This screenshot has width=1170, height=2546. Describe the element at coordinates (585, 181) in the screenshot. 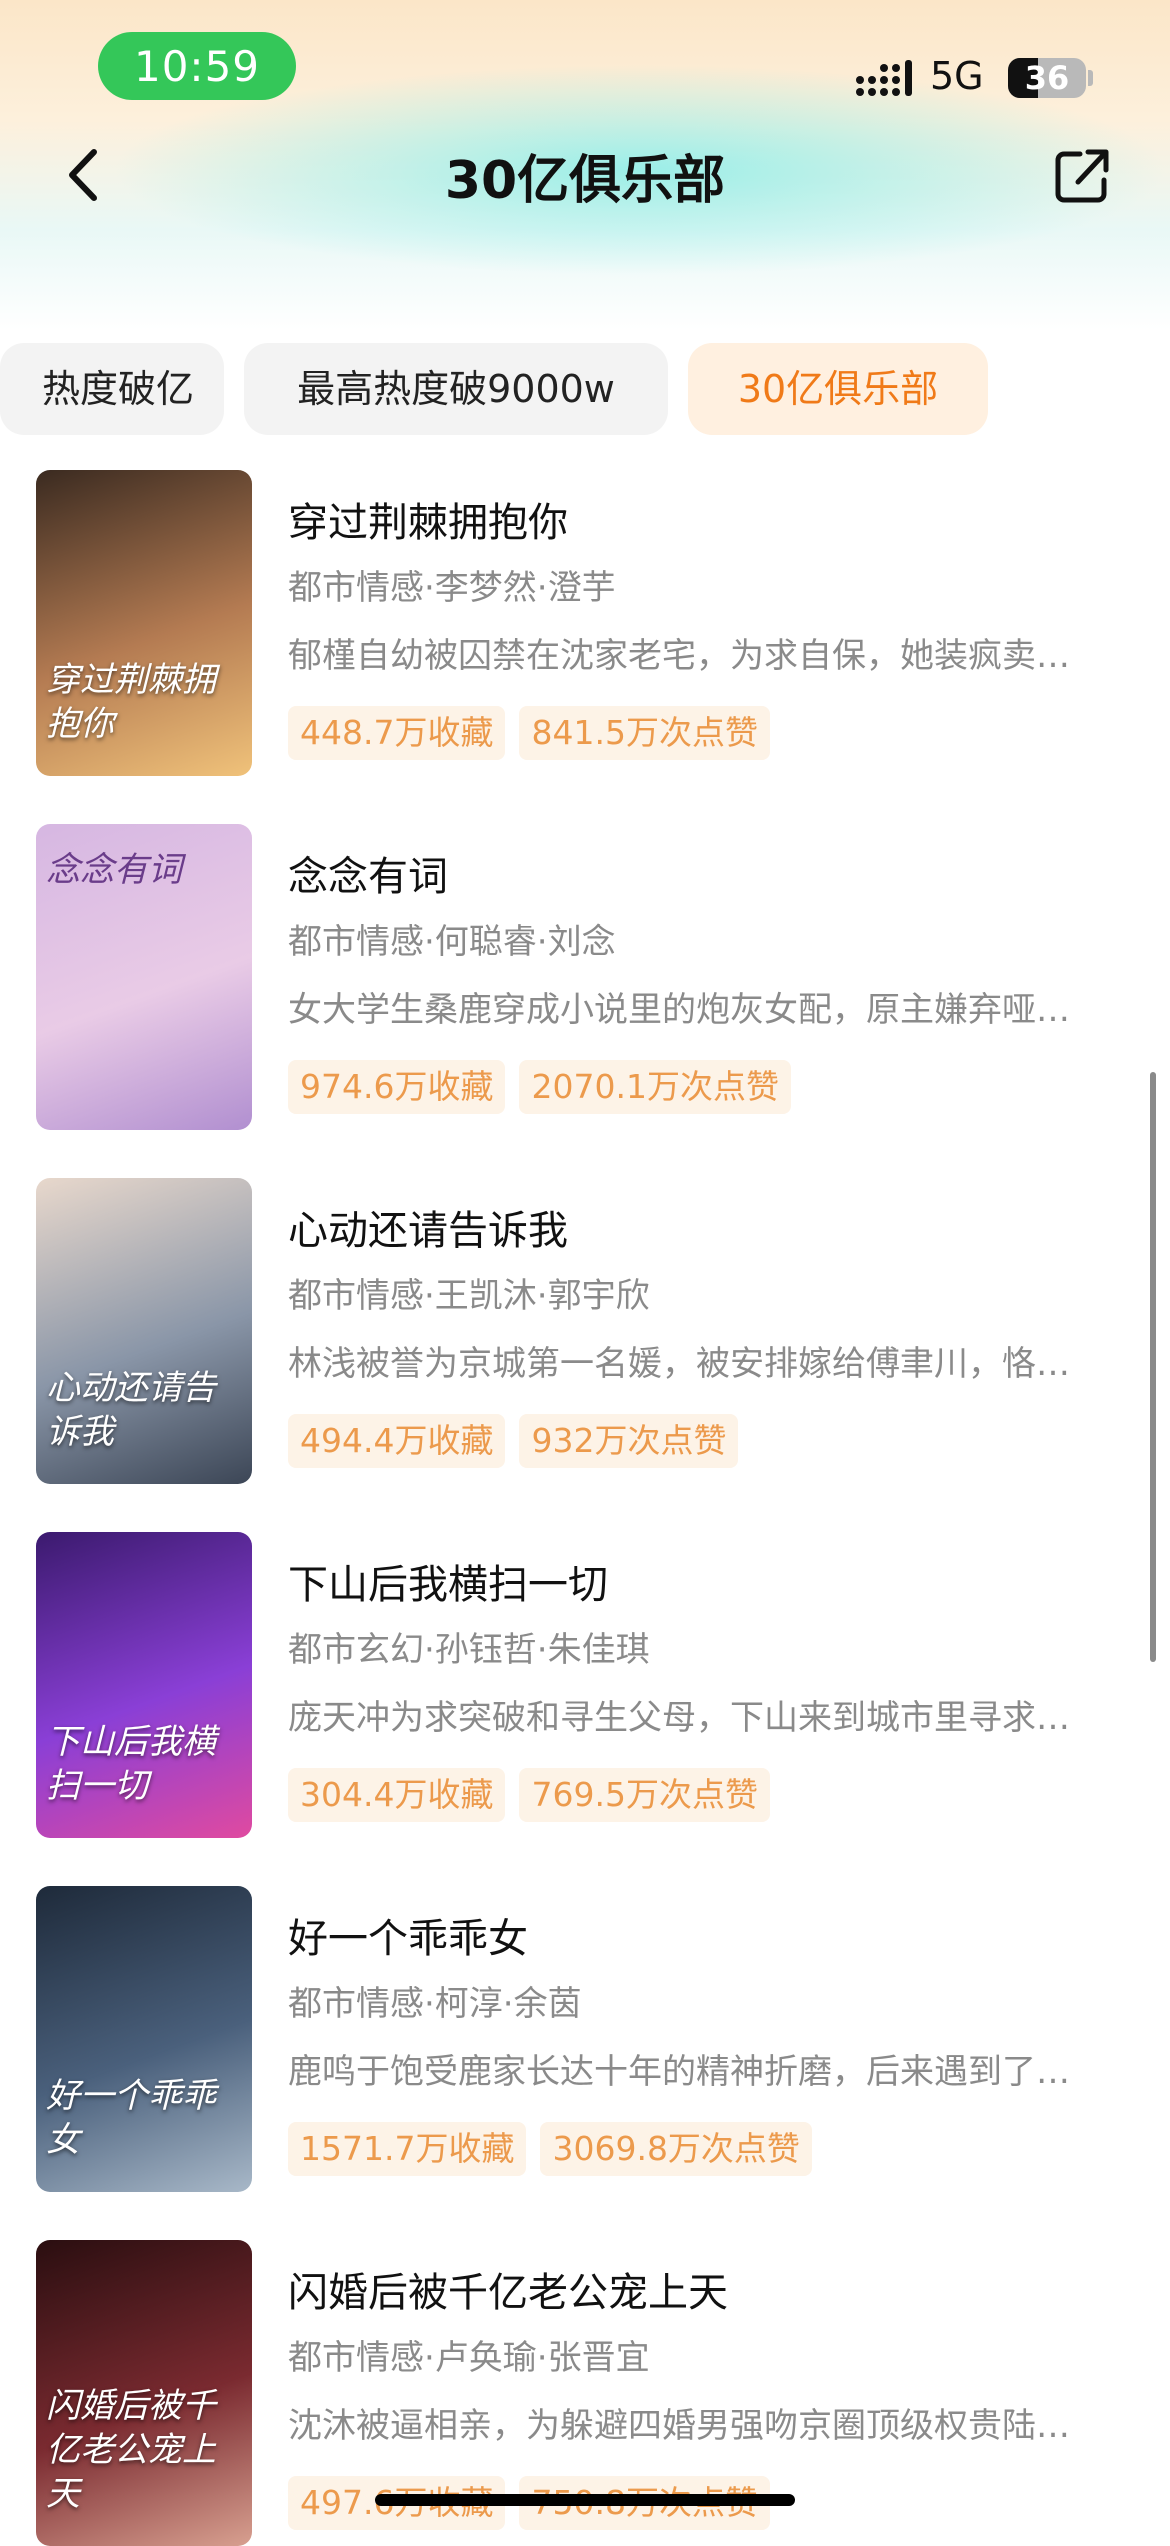

I see `page-title: 30亿俱乐部` at that location.